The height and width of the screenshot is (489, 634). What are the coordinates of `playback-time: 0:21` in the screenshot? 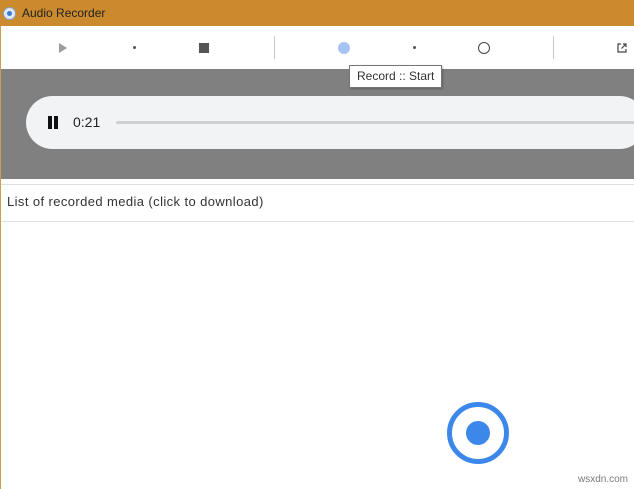 It's located at (87, 122).